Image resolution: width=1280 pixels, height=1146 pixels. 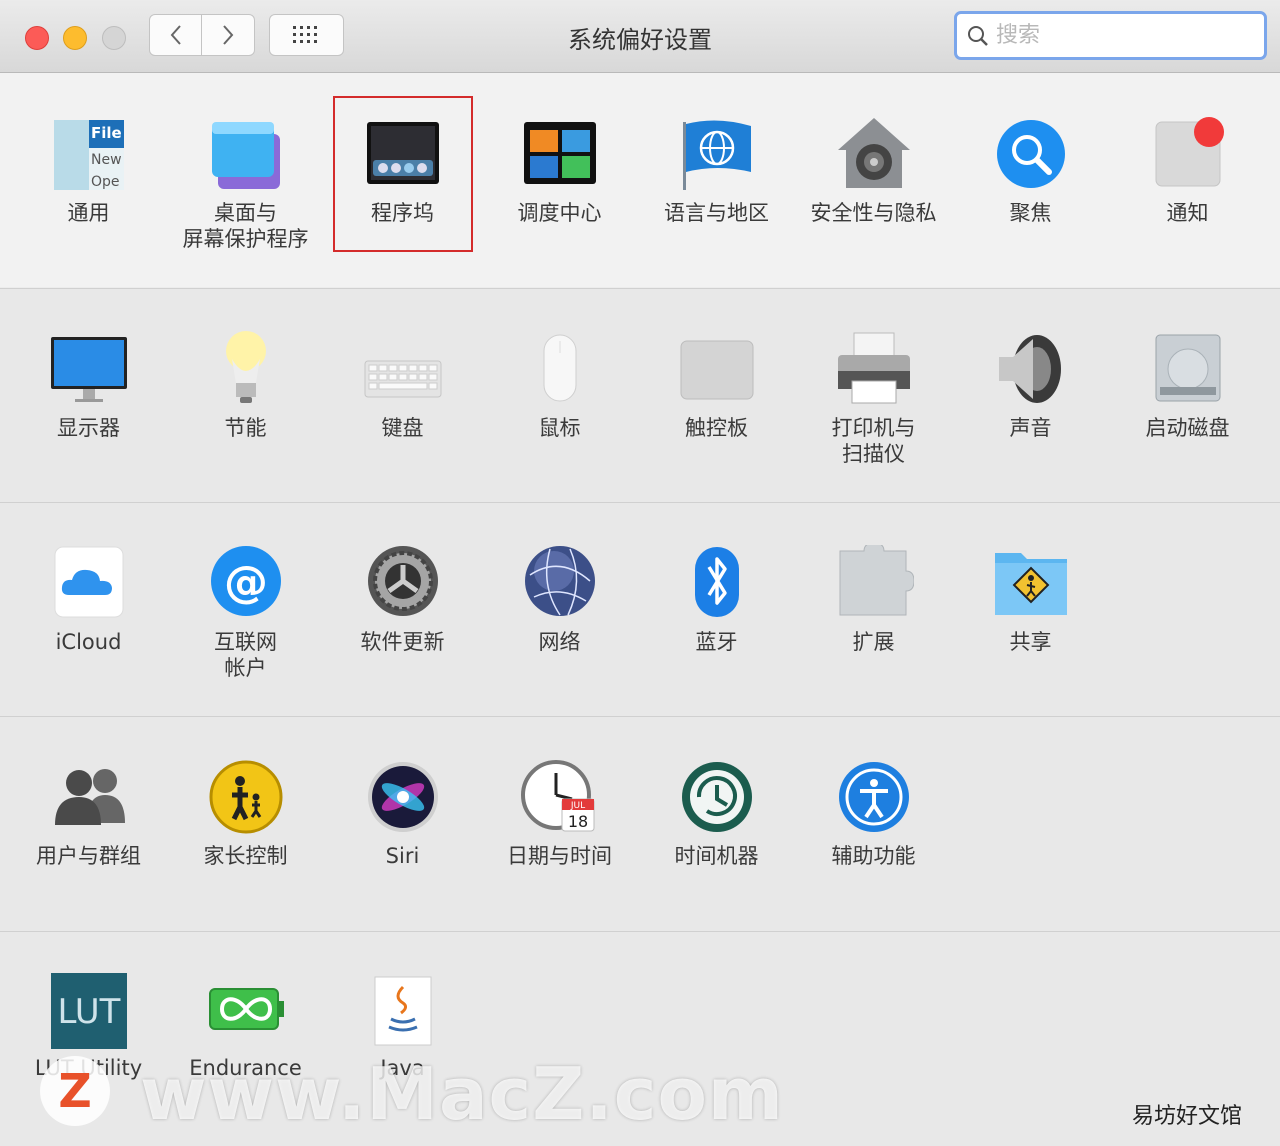 I want to click on pref-security-privacy: 安全性与隐私, so click(x=873, y=171).